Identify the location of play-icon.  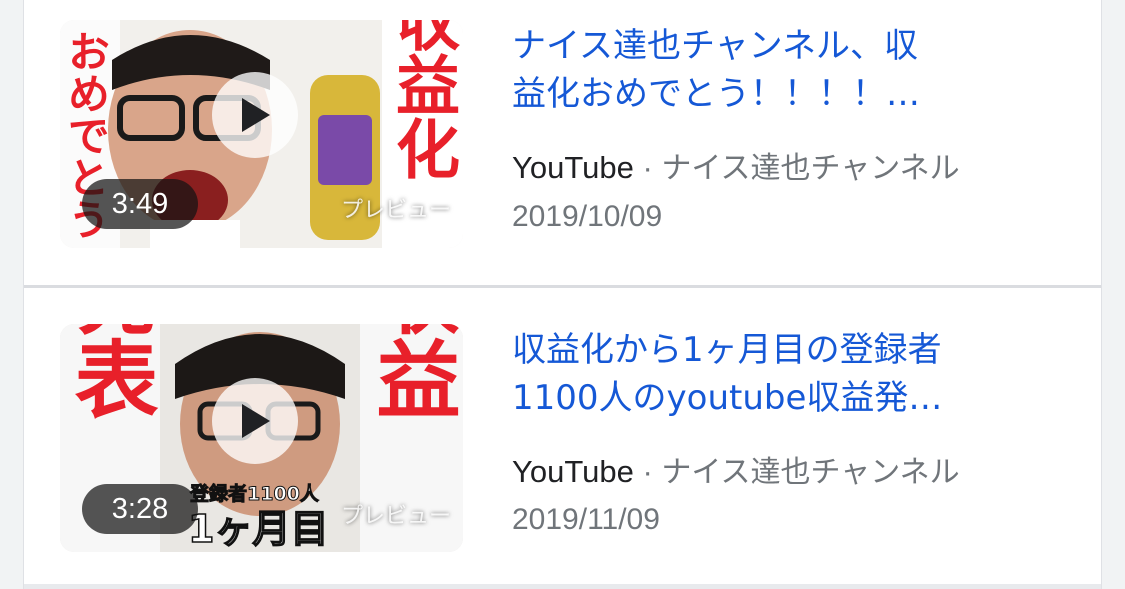
(255, 421).